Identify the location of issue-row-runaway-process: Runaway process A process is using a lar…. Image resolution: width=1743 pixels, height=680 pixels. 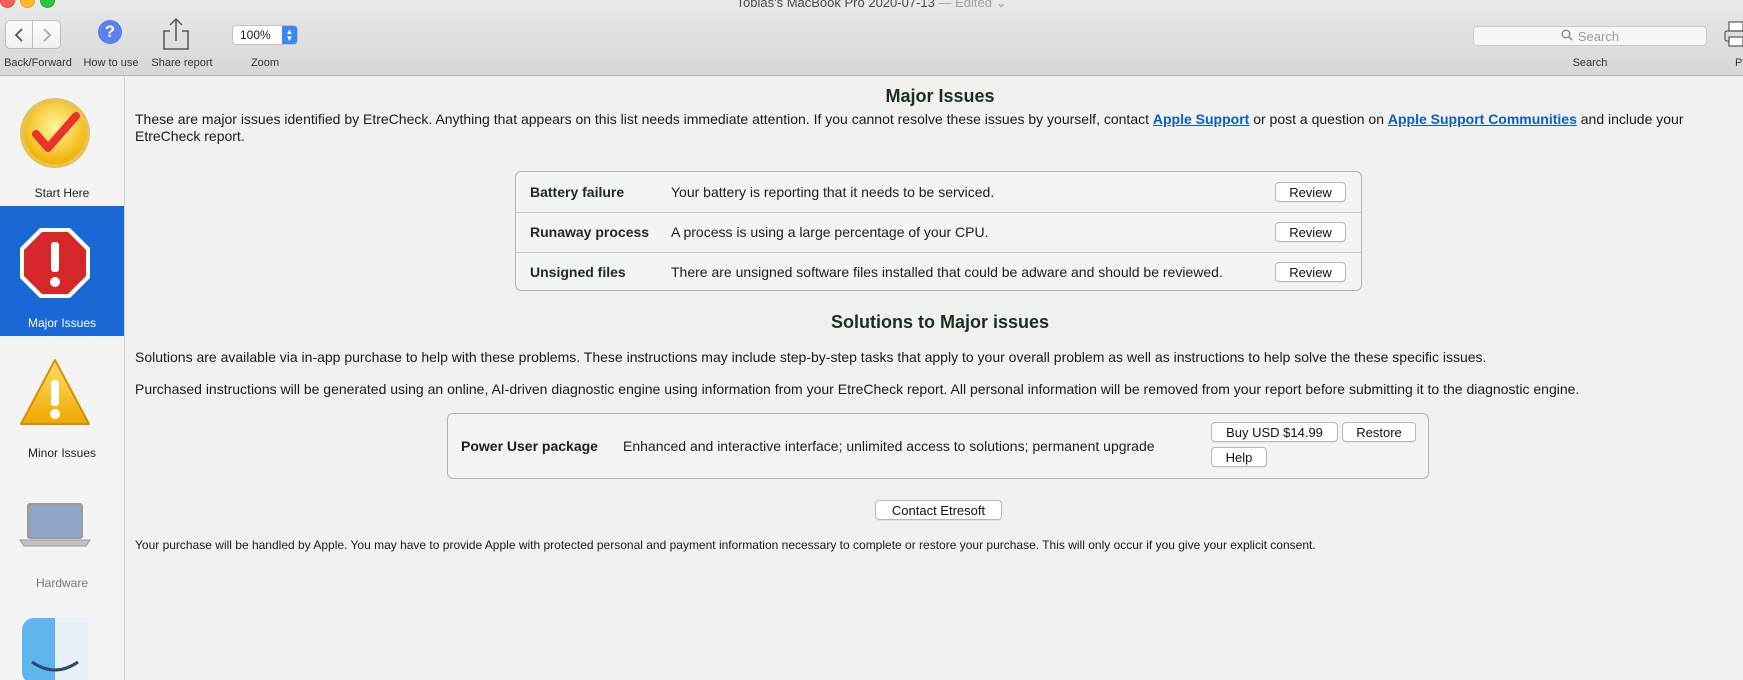
(938, 232).